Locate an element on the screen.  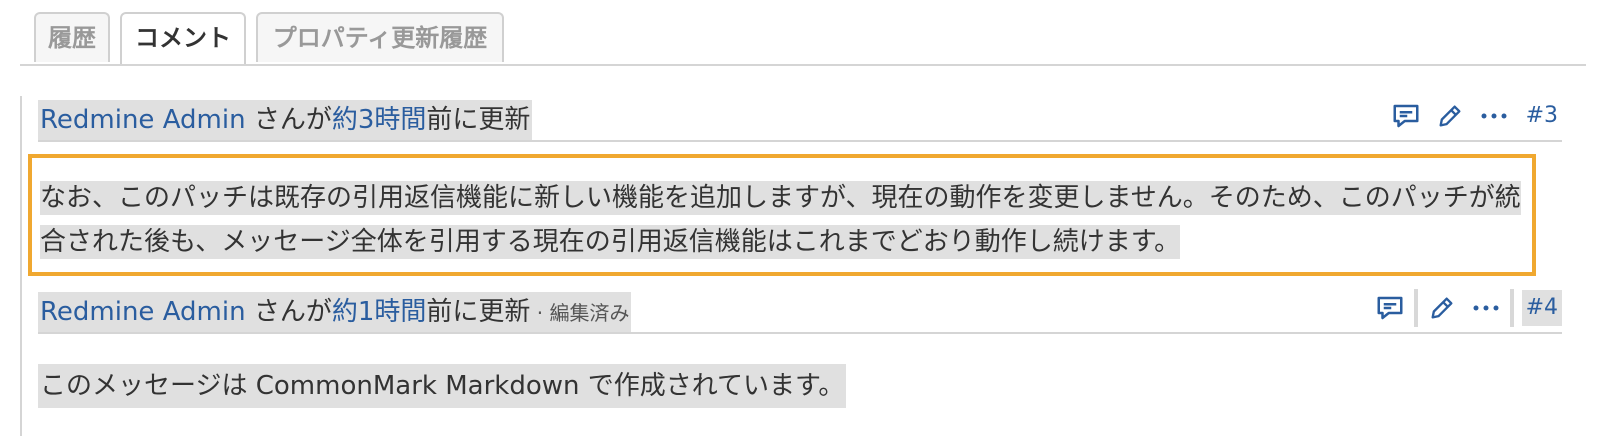
journal-meta: Redmine Admin さんが約1時間前に更新 · 編集済み is located at coordinates (335, 312).